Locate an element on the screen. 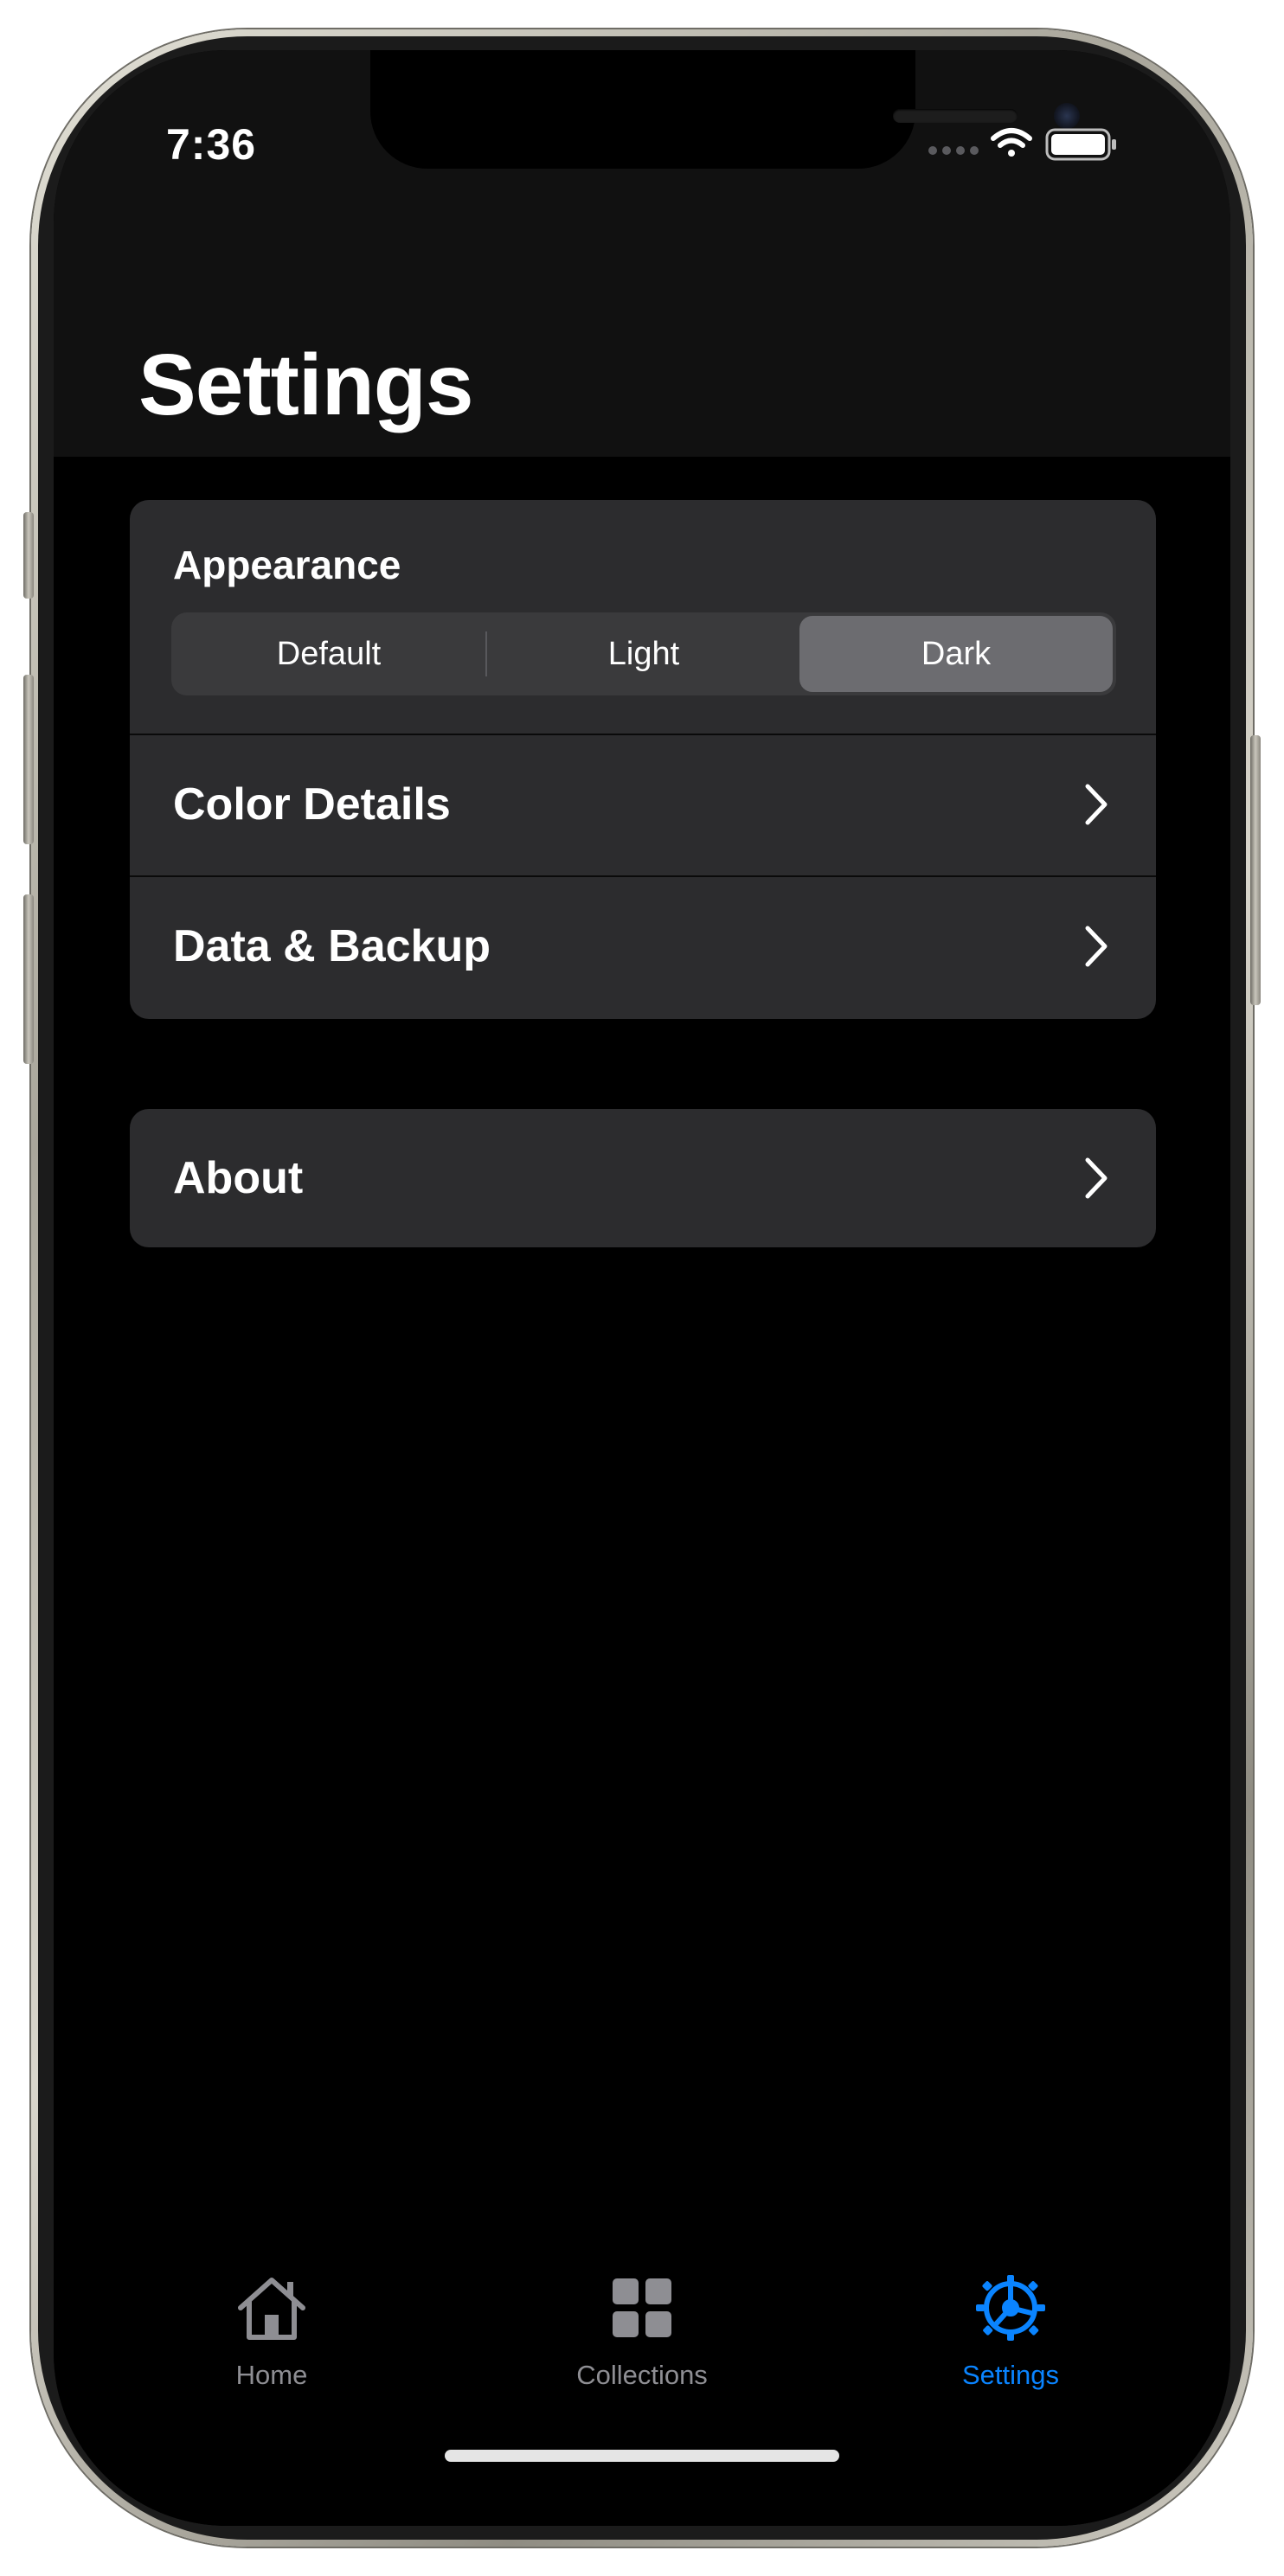 The height and width of the screenshot is (2576, 1284). data-backup-row: Data & Backup is located at coordinates (643, 947).